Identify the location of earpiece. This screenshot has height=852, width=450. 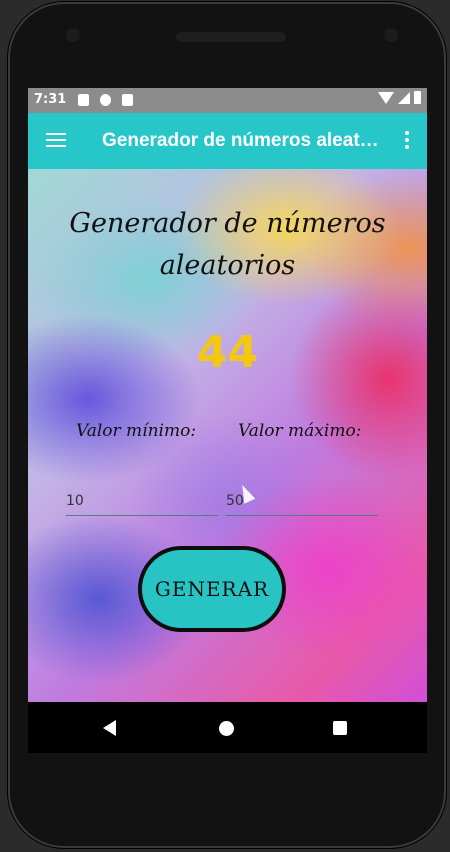
(231, 37).